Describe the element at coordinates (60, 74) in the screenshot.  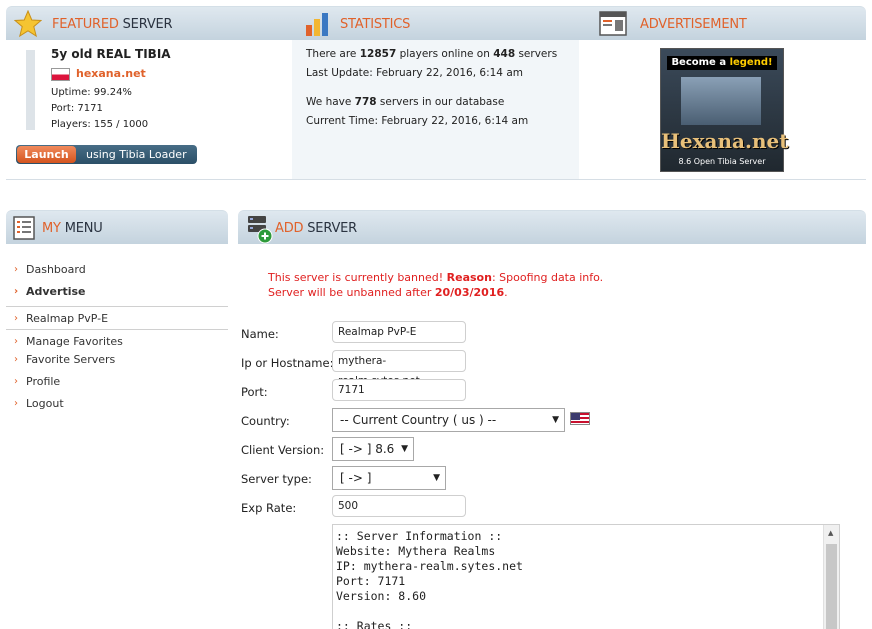
I see `poland-flag-icon` at that location.